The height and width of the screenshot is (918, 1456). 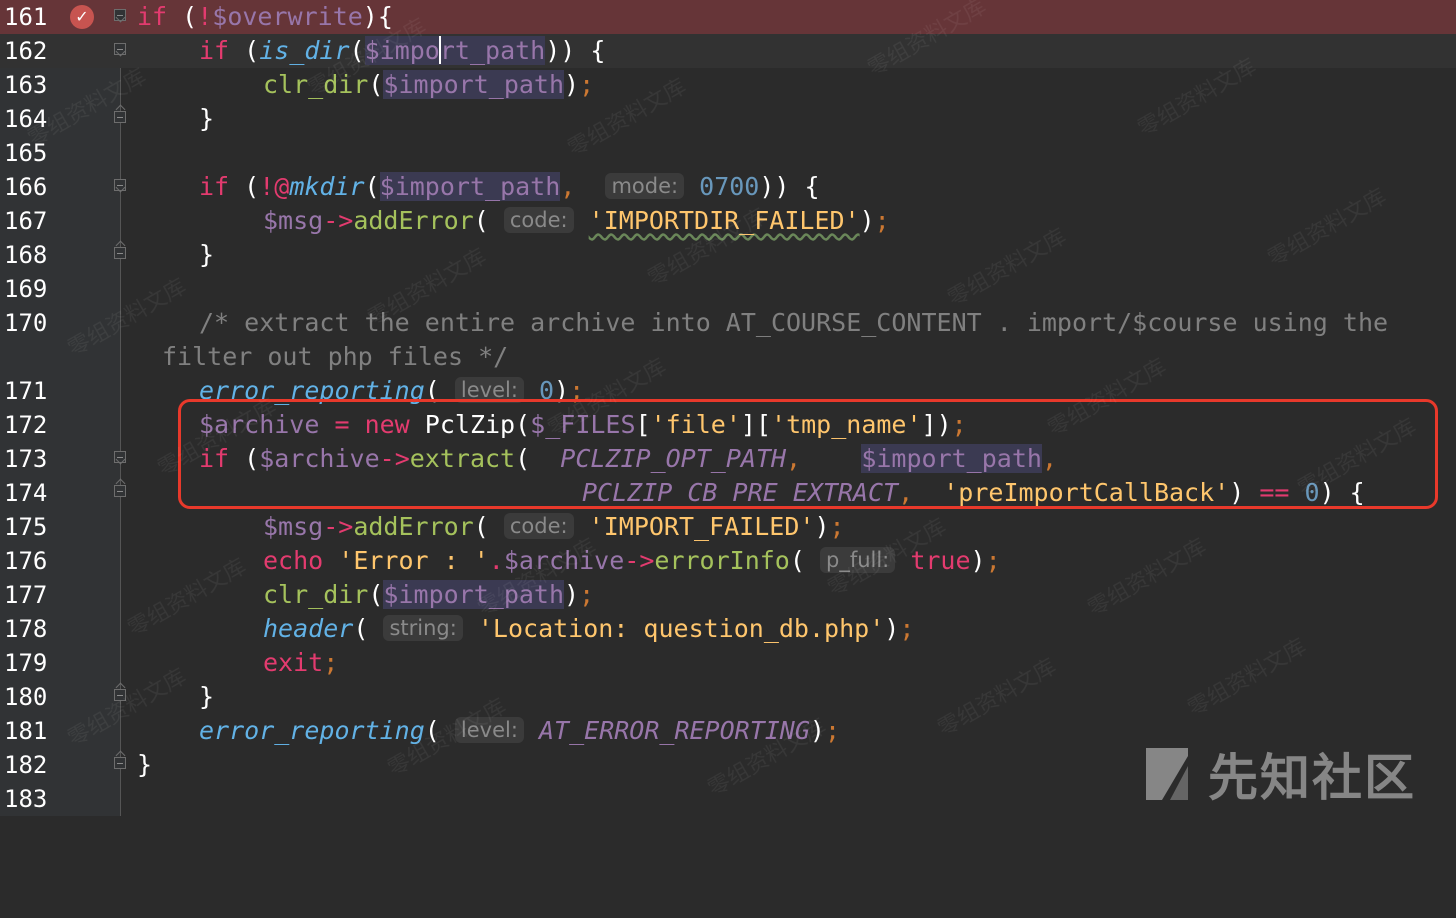 What do you see at coordinates (728, 17) in the screenshot?
I see `code-line: 161 ✓ if (!$overwrite){` at bounding box center [728, 17].